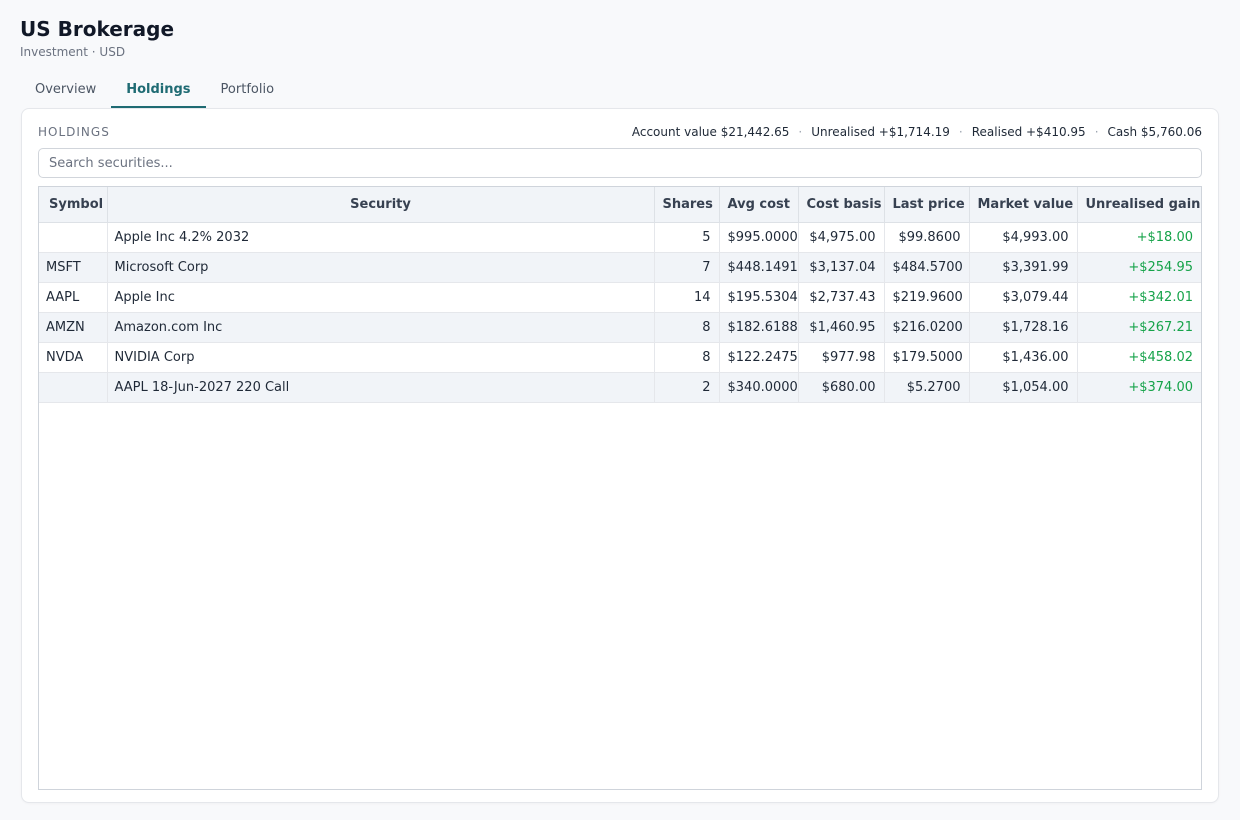  What do you see at coordinates (687, 205) in the screenshot?
I see `column-header-shares: Shares` at bounding box center [687, 205].